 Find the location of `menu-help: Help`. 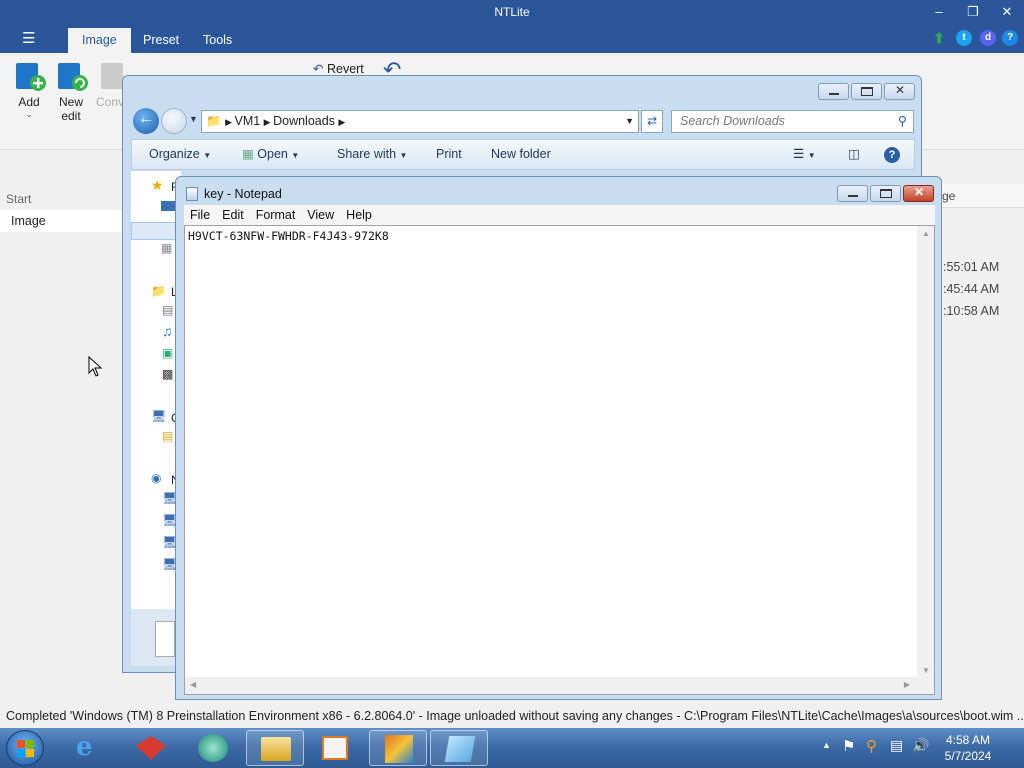

menu-help: Help is located at coordinates (359, 215).